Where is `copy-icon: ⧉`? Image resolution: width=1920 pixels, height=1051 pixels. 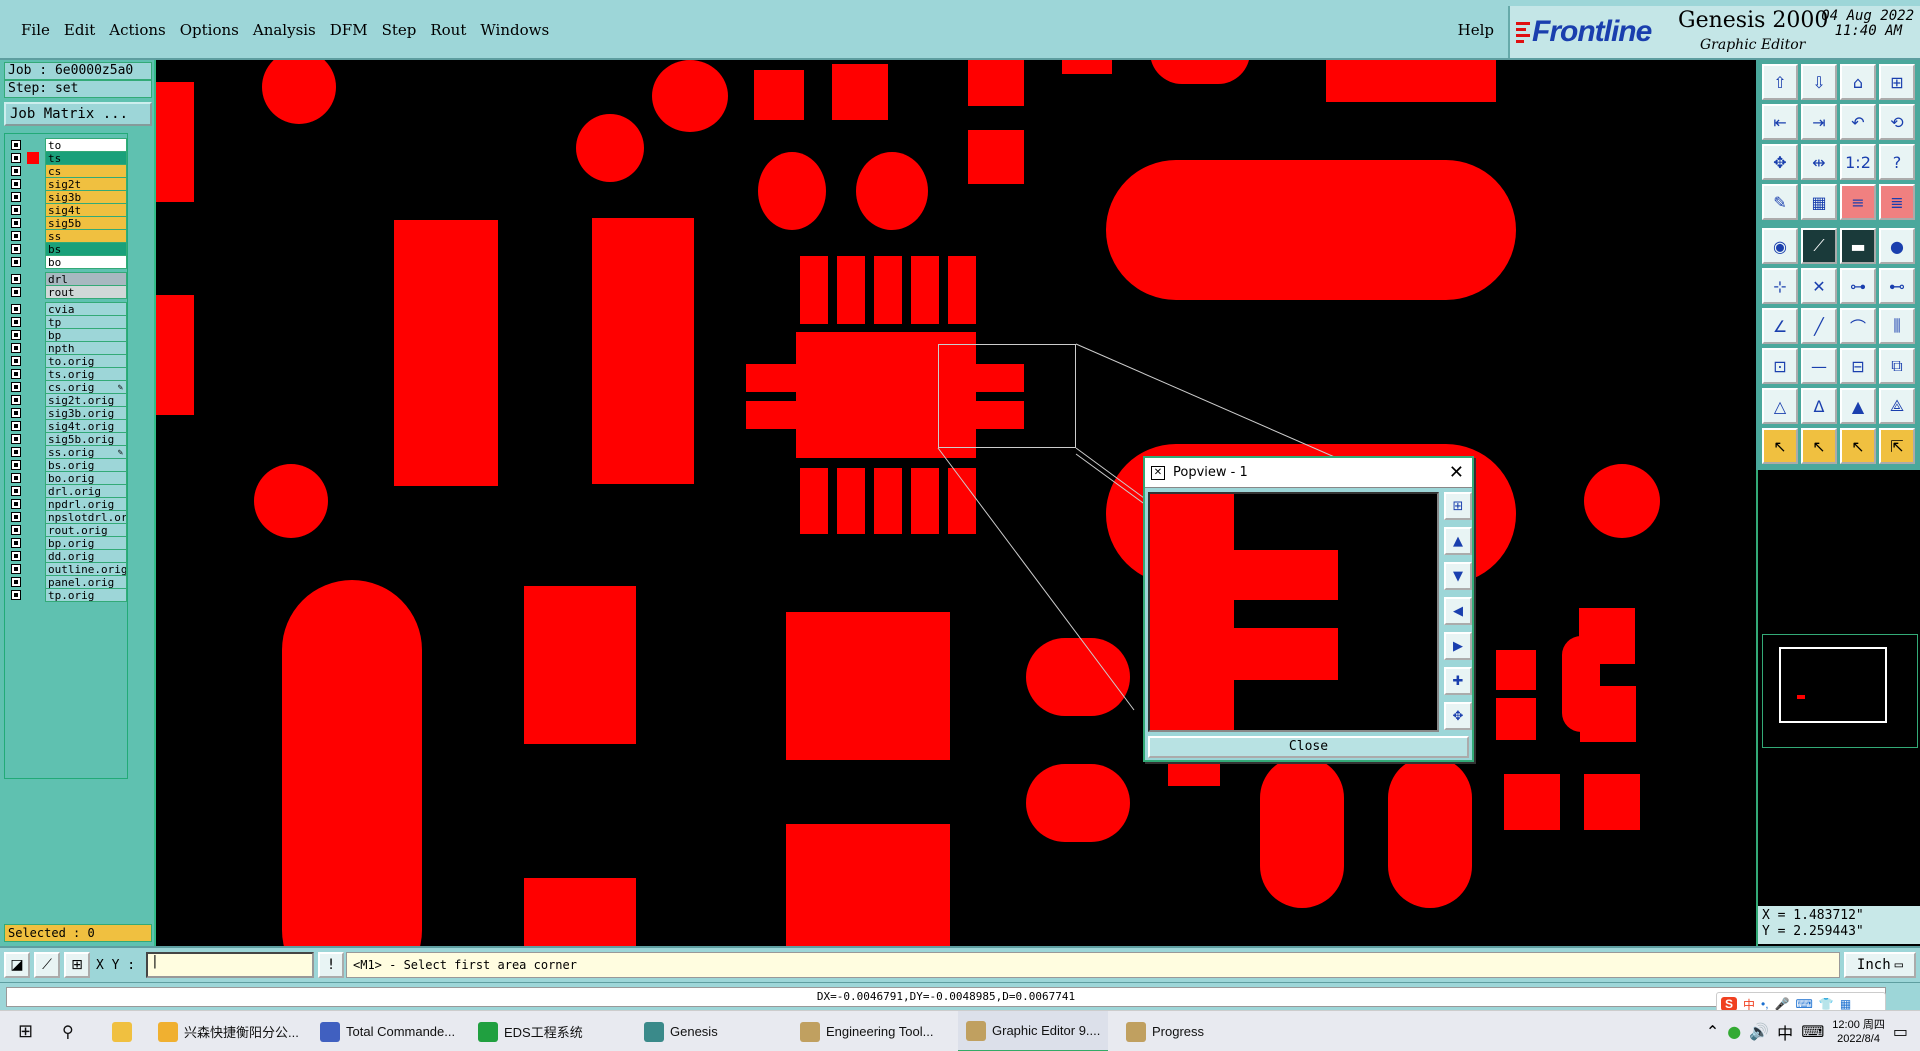
copy-icon: ⧉ is located at coordinates (1897, 366).